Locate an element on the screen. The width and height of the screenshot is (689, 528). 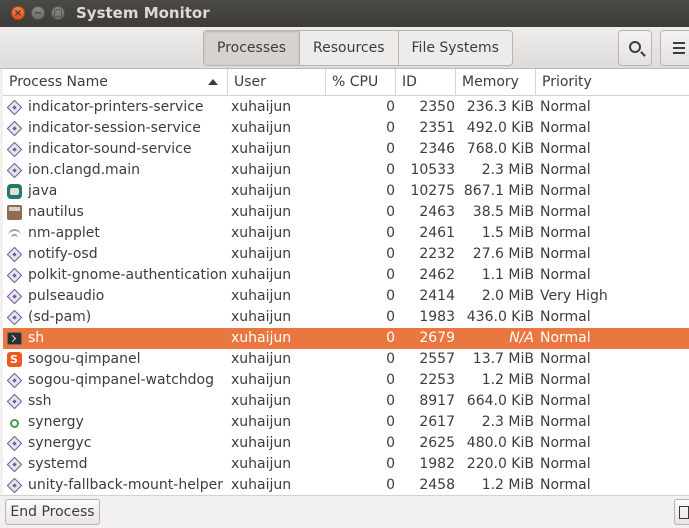
column-header-cpu: % CPU is located at coordinates (361, 82).